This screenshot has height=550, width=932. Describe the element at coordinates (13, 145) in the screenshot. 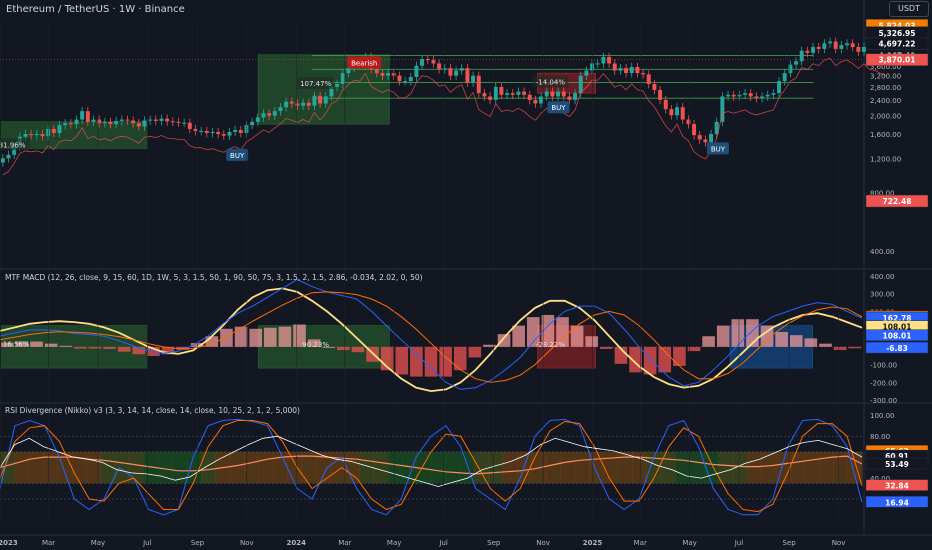

I see `zone-label: 31.96%` at that location.